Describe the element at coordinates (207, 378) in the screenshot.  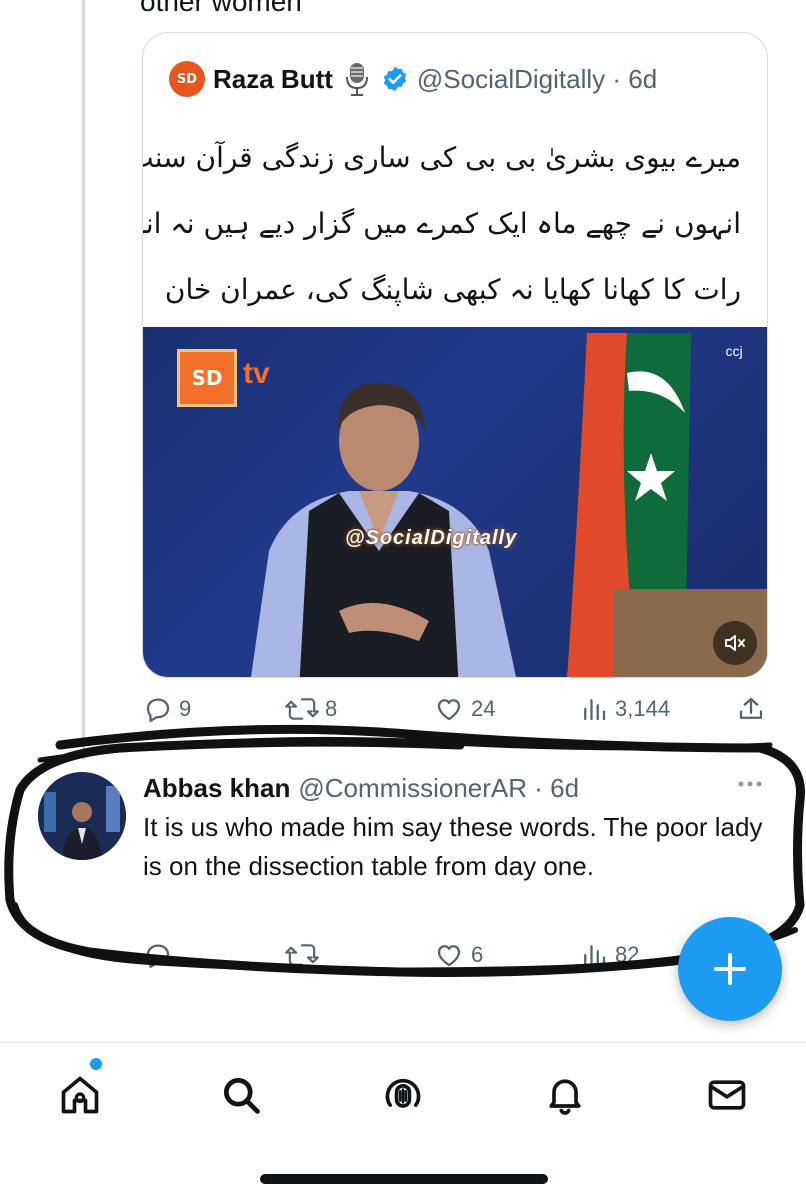
I see `channel-logo: SD` at that location.